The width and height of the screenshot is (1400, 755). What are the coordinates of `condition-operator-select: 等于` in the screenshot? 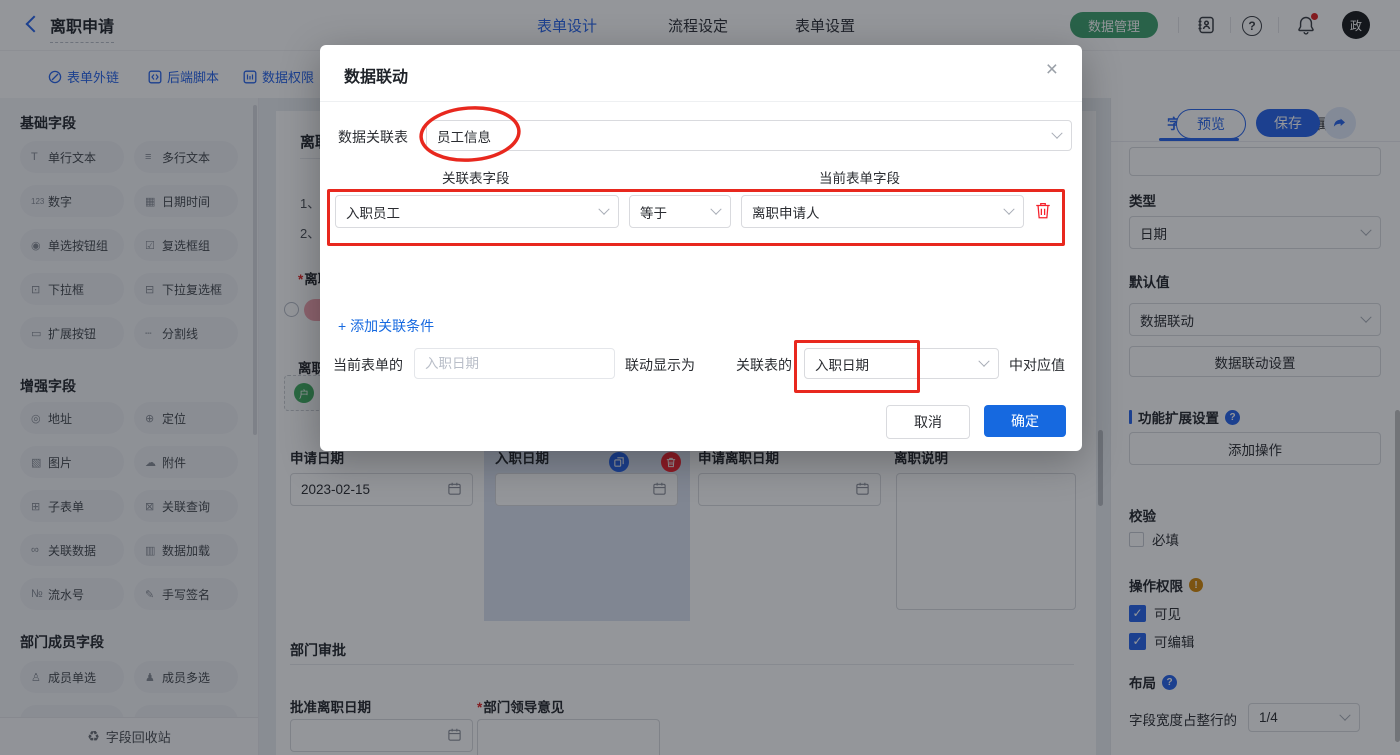 It's located at (680, 211).